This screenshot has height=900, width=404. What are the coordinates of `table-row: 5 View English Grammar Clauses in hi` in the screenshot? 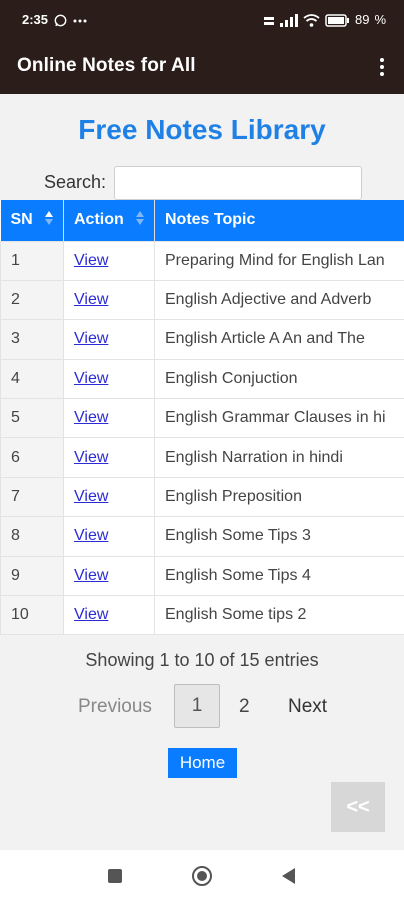 It's located at (202, 418).